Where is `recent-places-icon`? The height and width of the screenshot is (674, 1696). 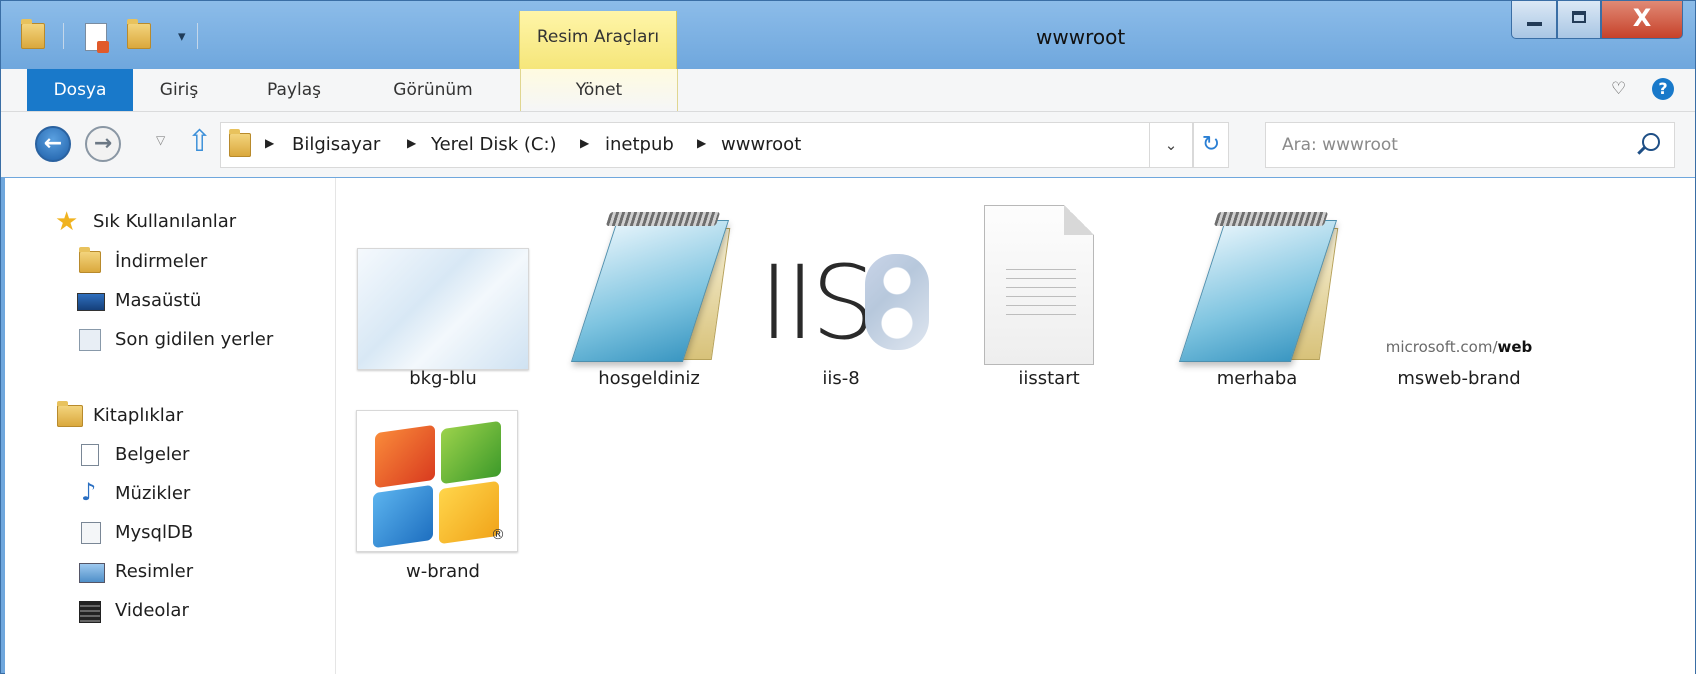 recent-places-icon is located at coordinates (90, 340).